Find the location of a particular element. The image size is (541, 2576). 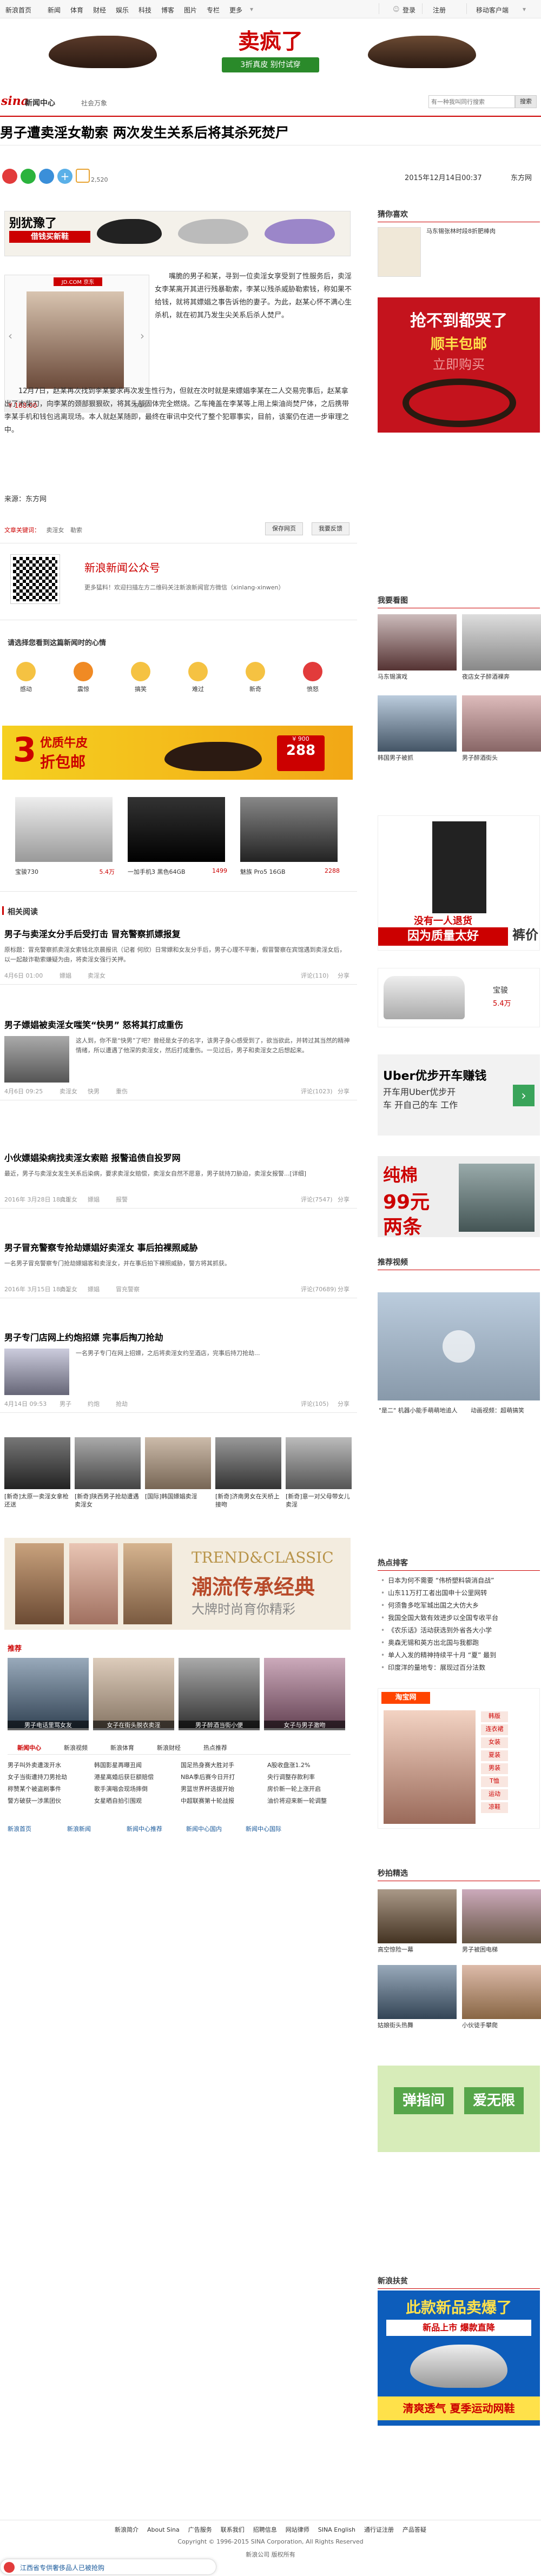

tab-0: 新闻中心 is located at coordinates (30, 1747).